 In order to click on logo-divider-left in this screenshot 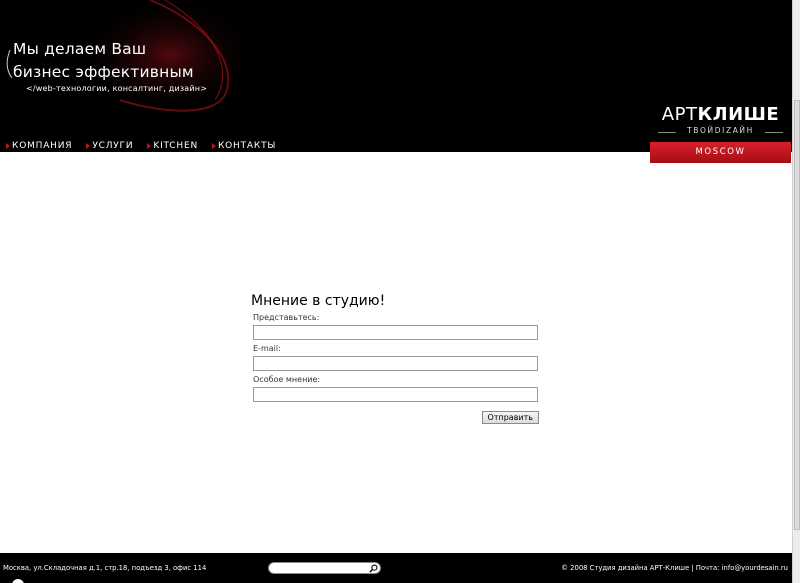, I will do `click(667, 132)`.